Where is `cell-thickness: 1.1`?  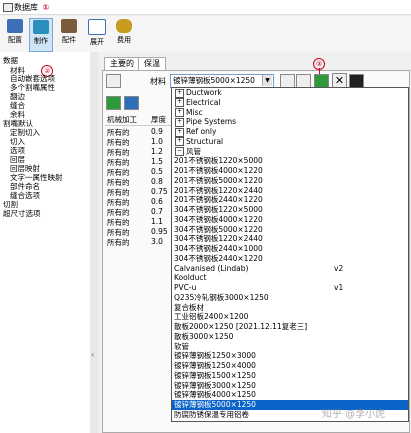
cell-thickness: 1.1 is located at coordinates (157, 221).